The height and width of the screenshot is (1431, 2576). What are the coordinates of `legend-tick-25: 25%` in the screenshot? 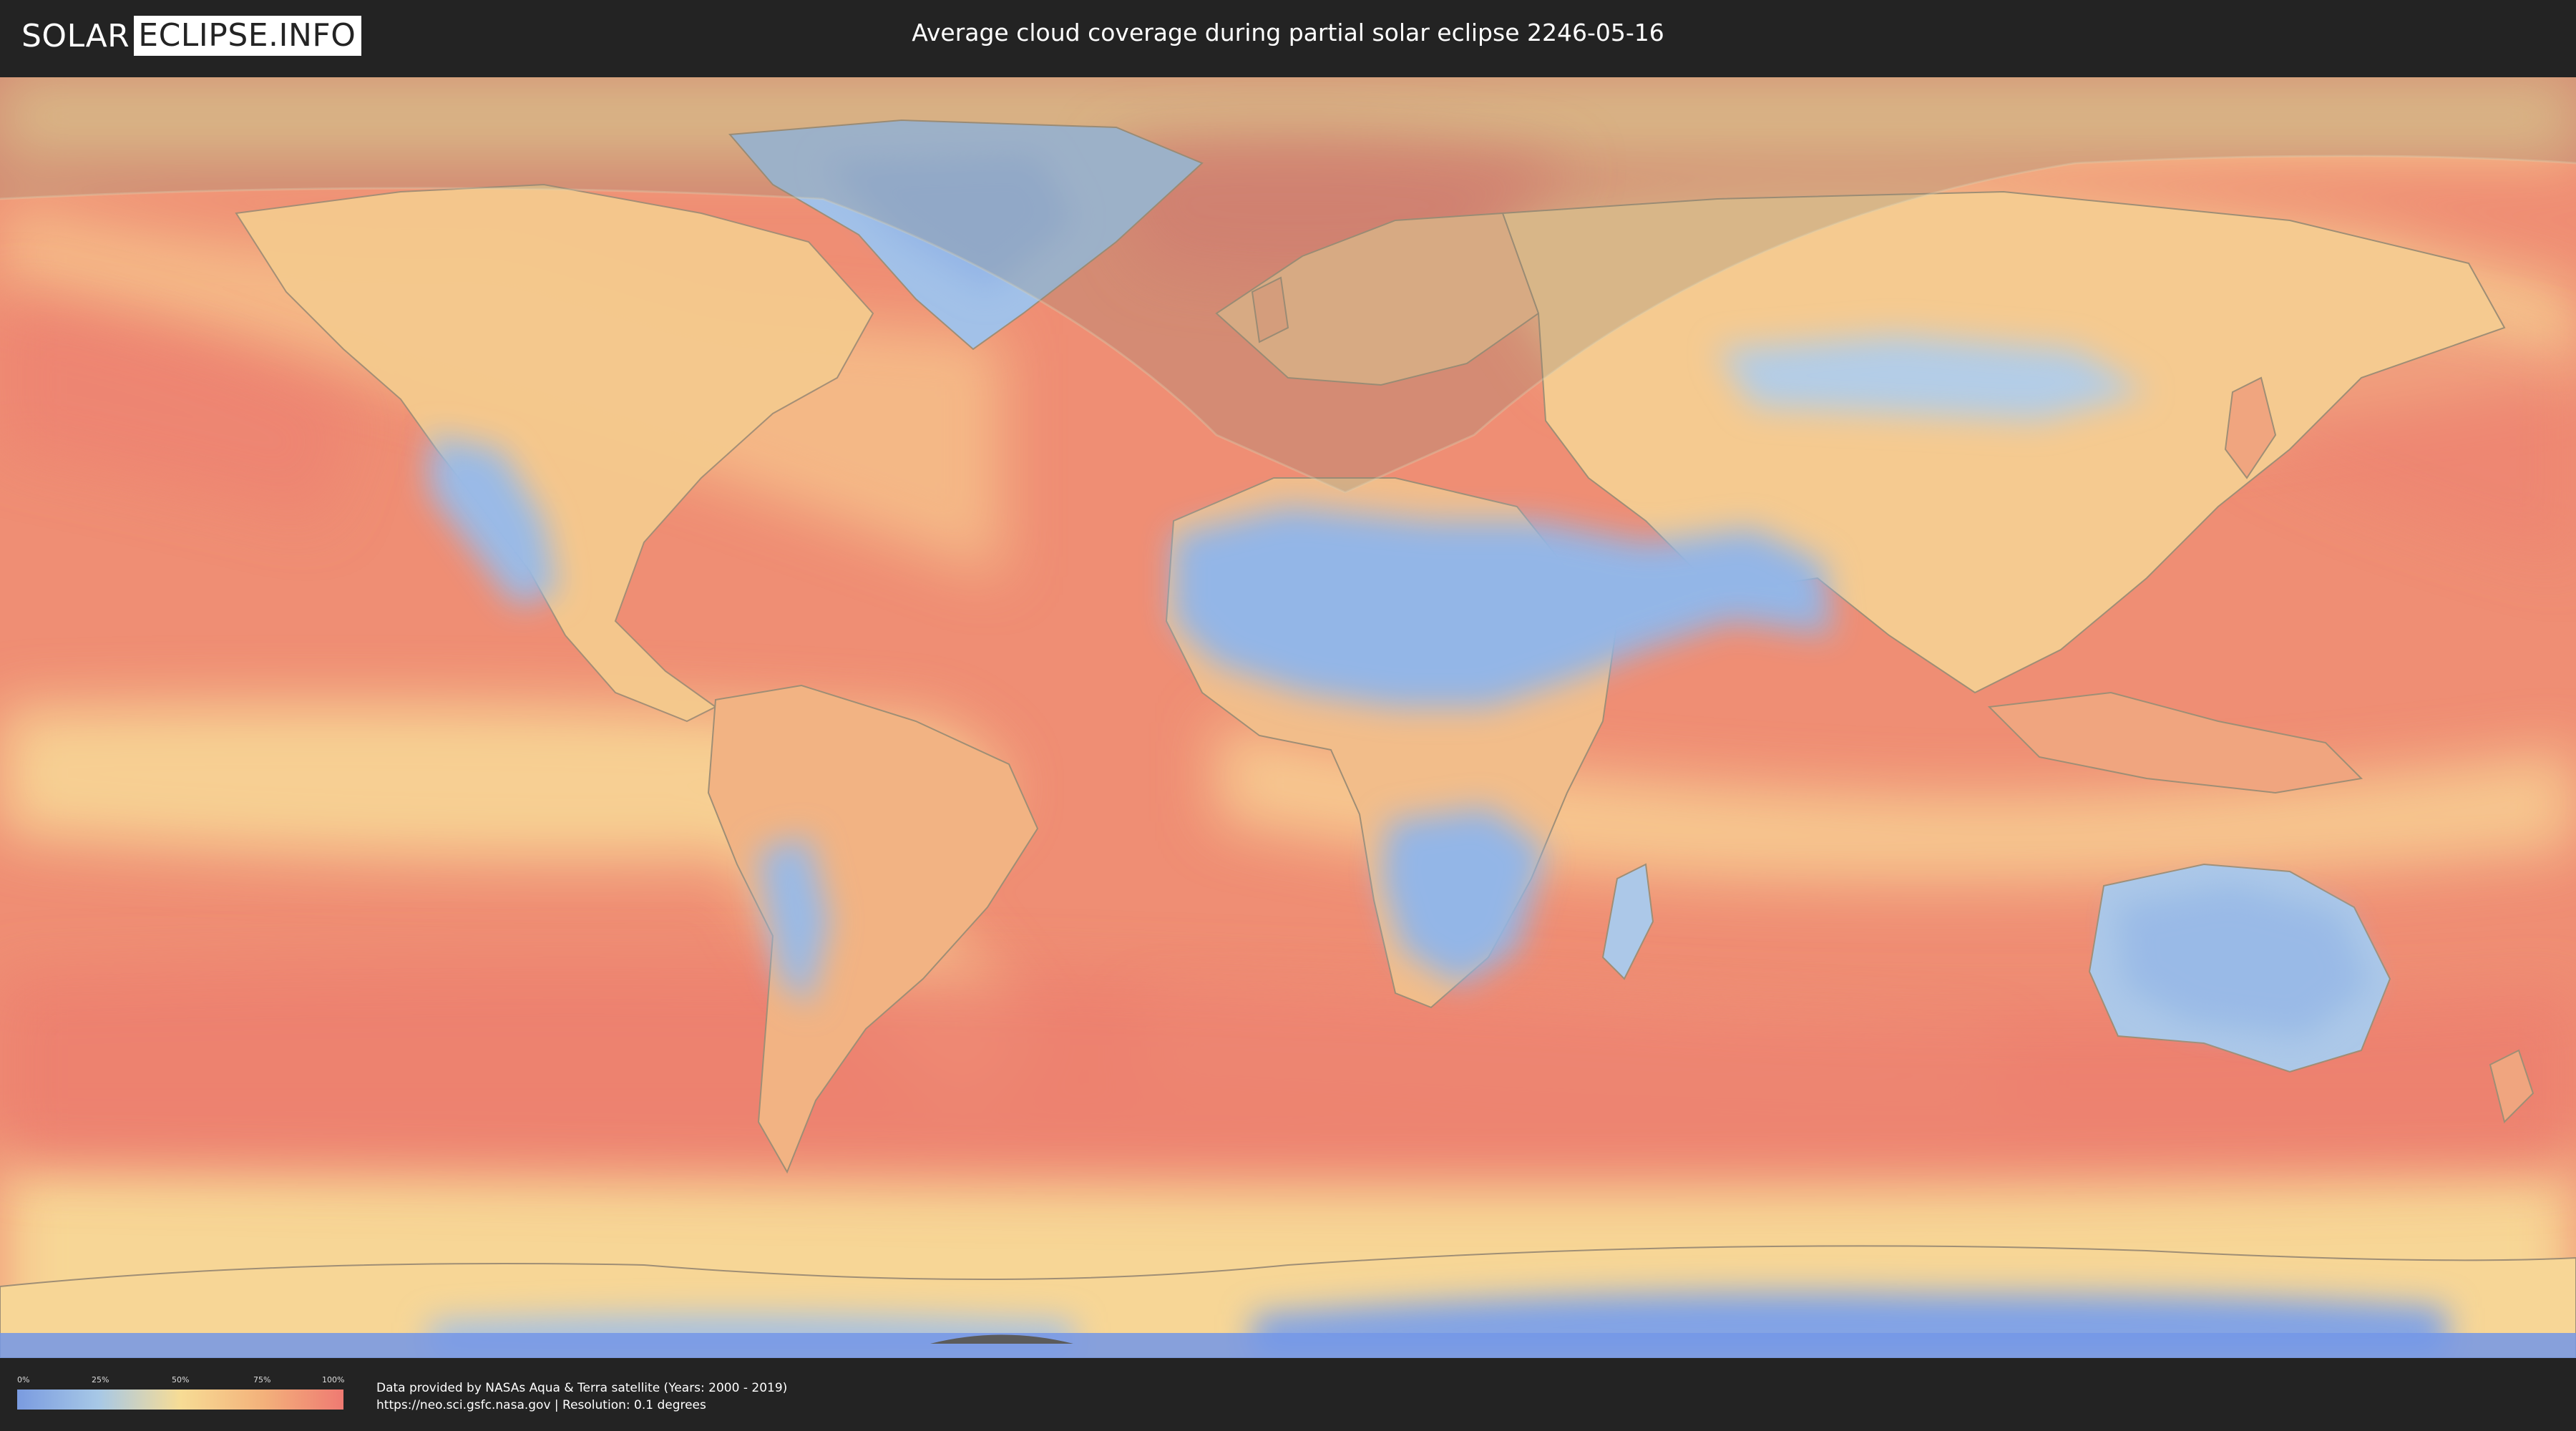 It's located at (100, 1379).